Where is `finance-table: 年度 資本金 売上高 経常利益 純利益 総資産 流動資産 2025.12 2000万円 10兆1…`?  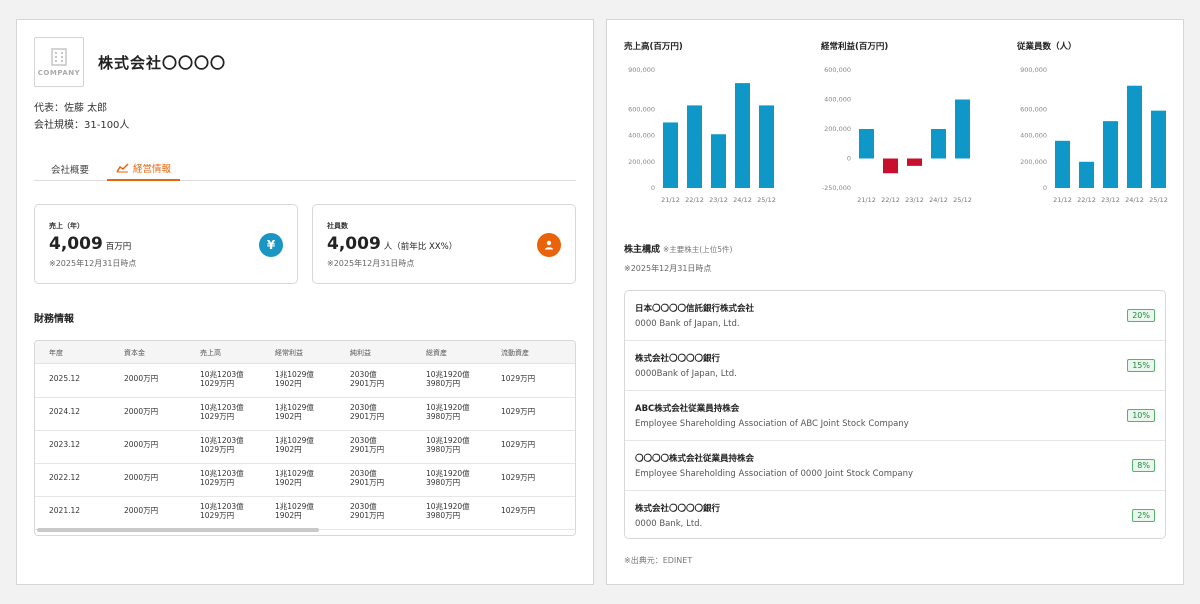
finance-table: 年度 資本金 売上高 経常利益 純利益 総資産 流動資産 2025.12 2000万円 10兆1… is located at coordinates (305, 438).